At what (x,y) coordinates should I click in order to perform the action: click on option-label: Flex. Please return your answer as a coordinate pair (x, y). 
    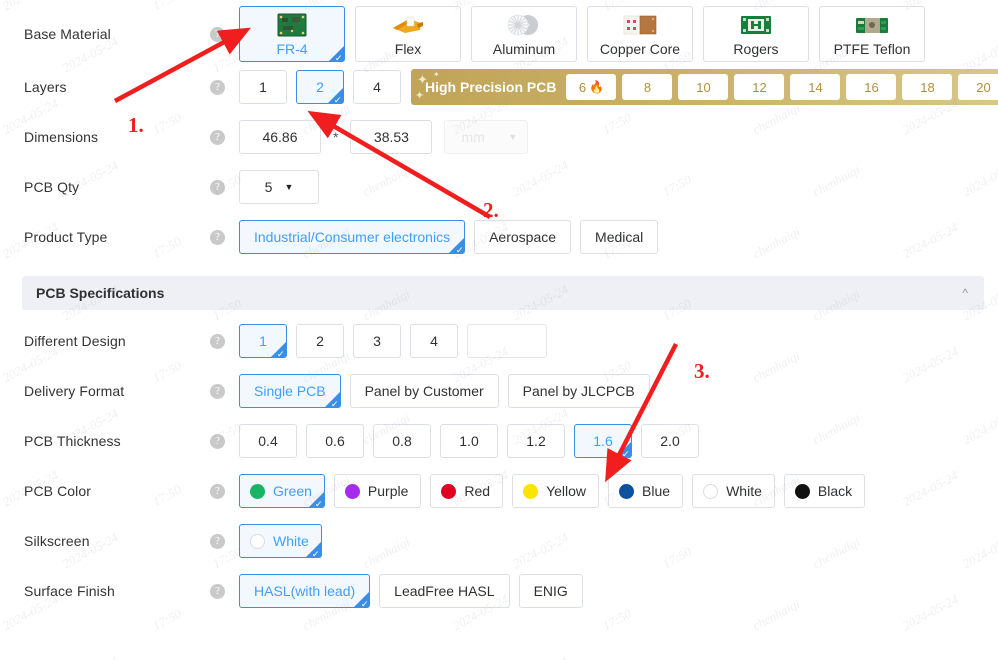
    Looking at the image, I should click on (408, 49).